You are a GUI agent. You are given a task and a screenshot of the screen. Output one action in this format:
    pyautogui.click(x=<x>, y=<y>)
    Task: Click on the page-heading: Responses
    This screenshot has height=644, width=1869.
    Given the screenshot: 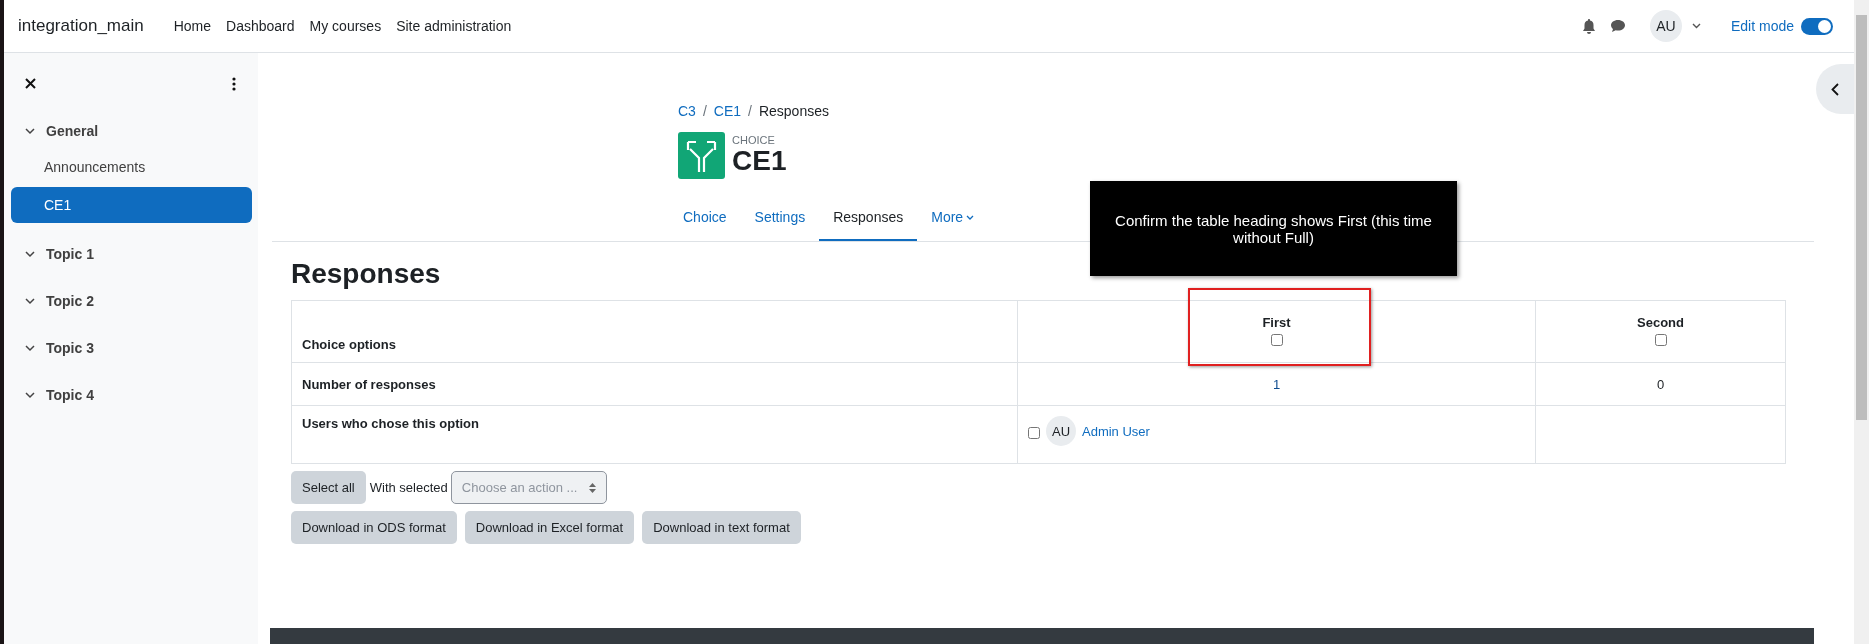 What is the action you would take?
    pyautogui.click(x=366, y=274)
    